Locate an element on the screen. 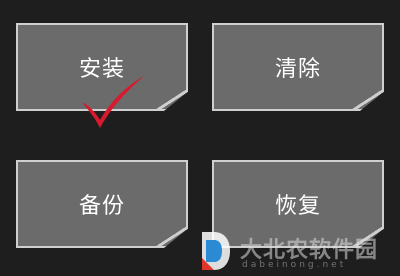 The width and height of the screenshot is (400, 276). watermark-domain: dabeinong.net is located at coordinates (294, 265).